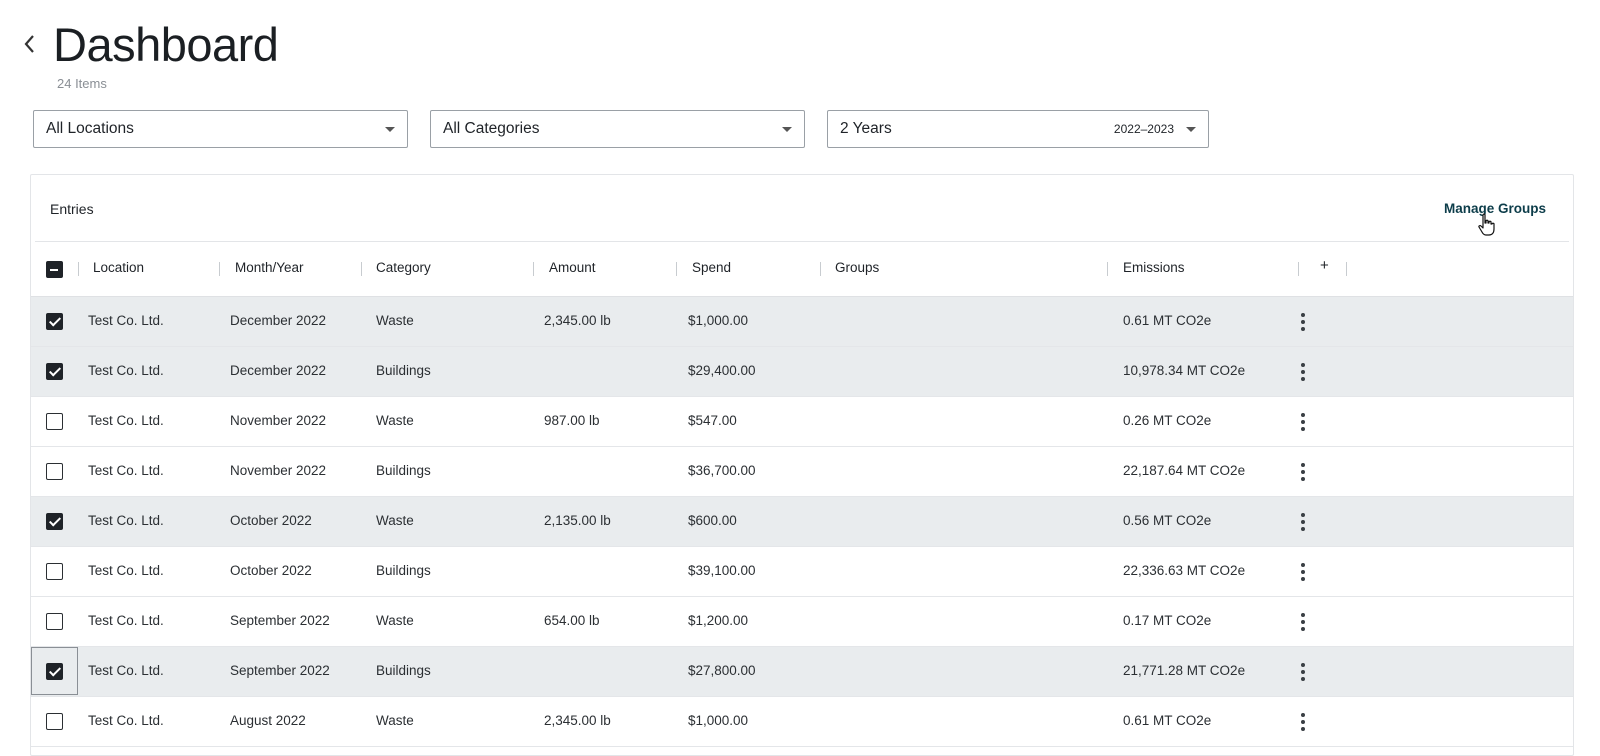 The height and width of the screenshot is (756, 1600). I want to click on period-filter-dropdown: 2 Years 2022–2023, so click(1018, 129).